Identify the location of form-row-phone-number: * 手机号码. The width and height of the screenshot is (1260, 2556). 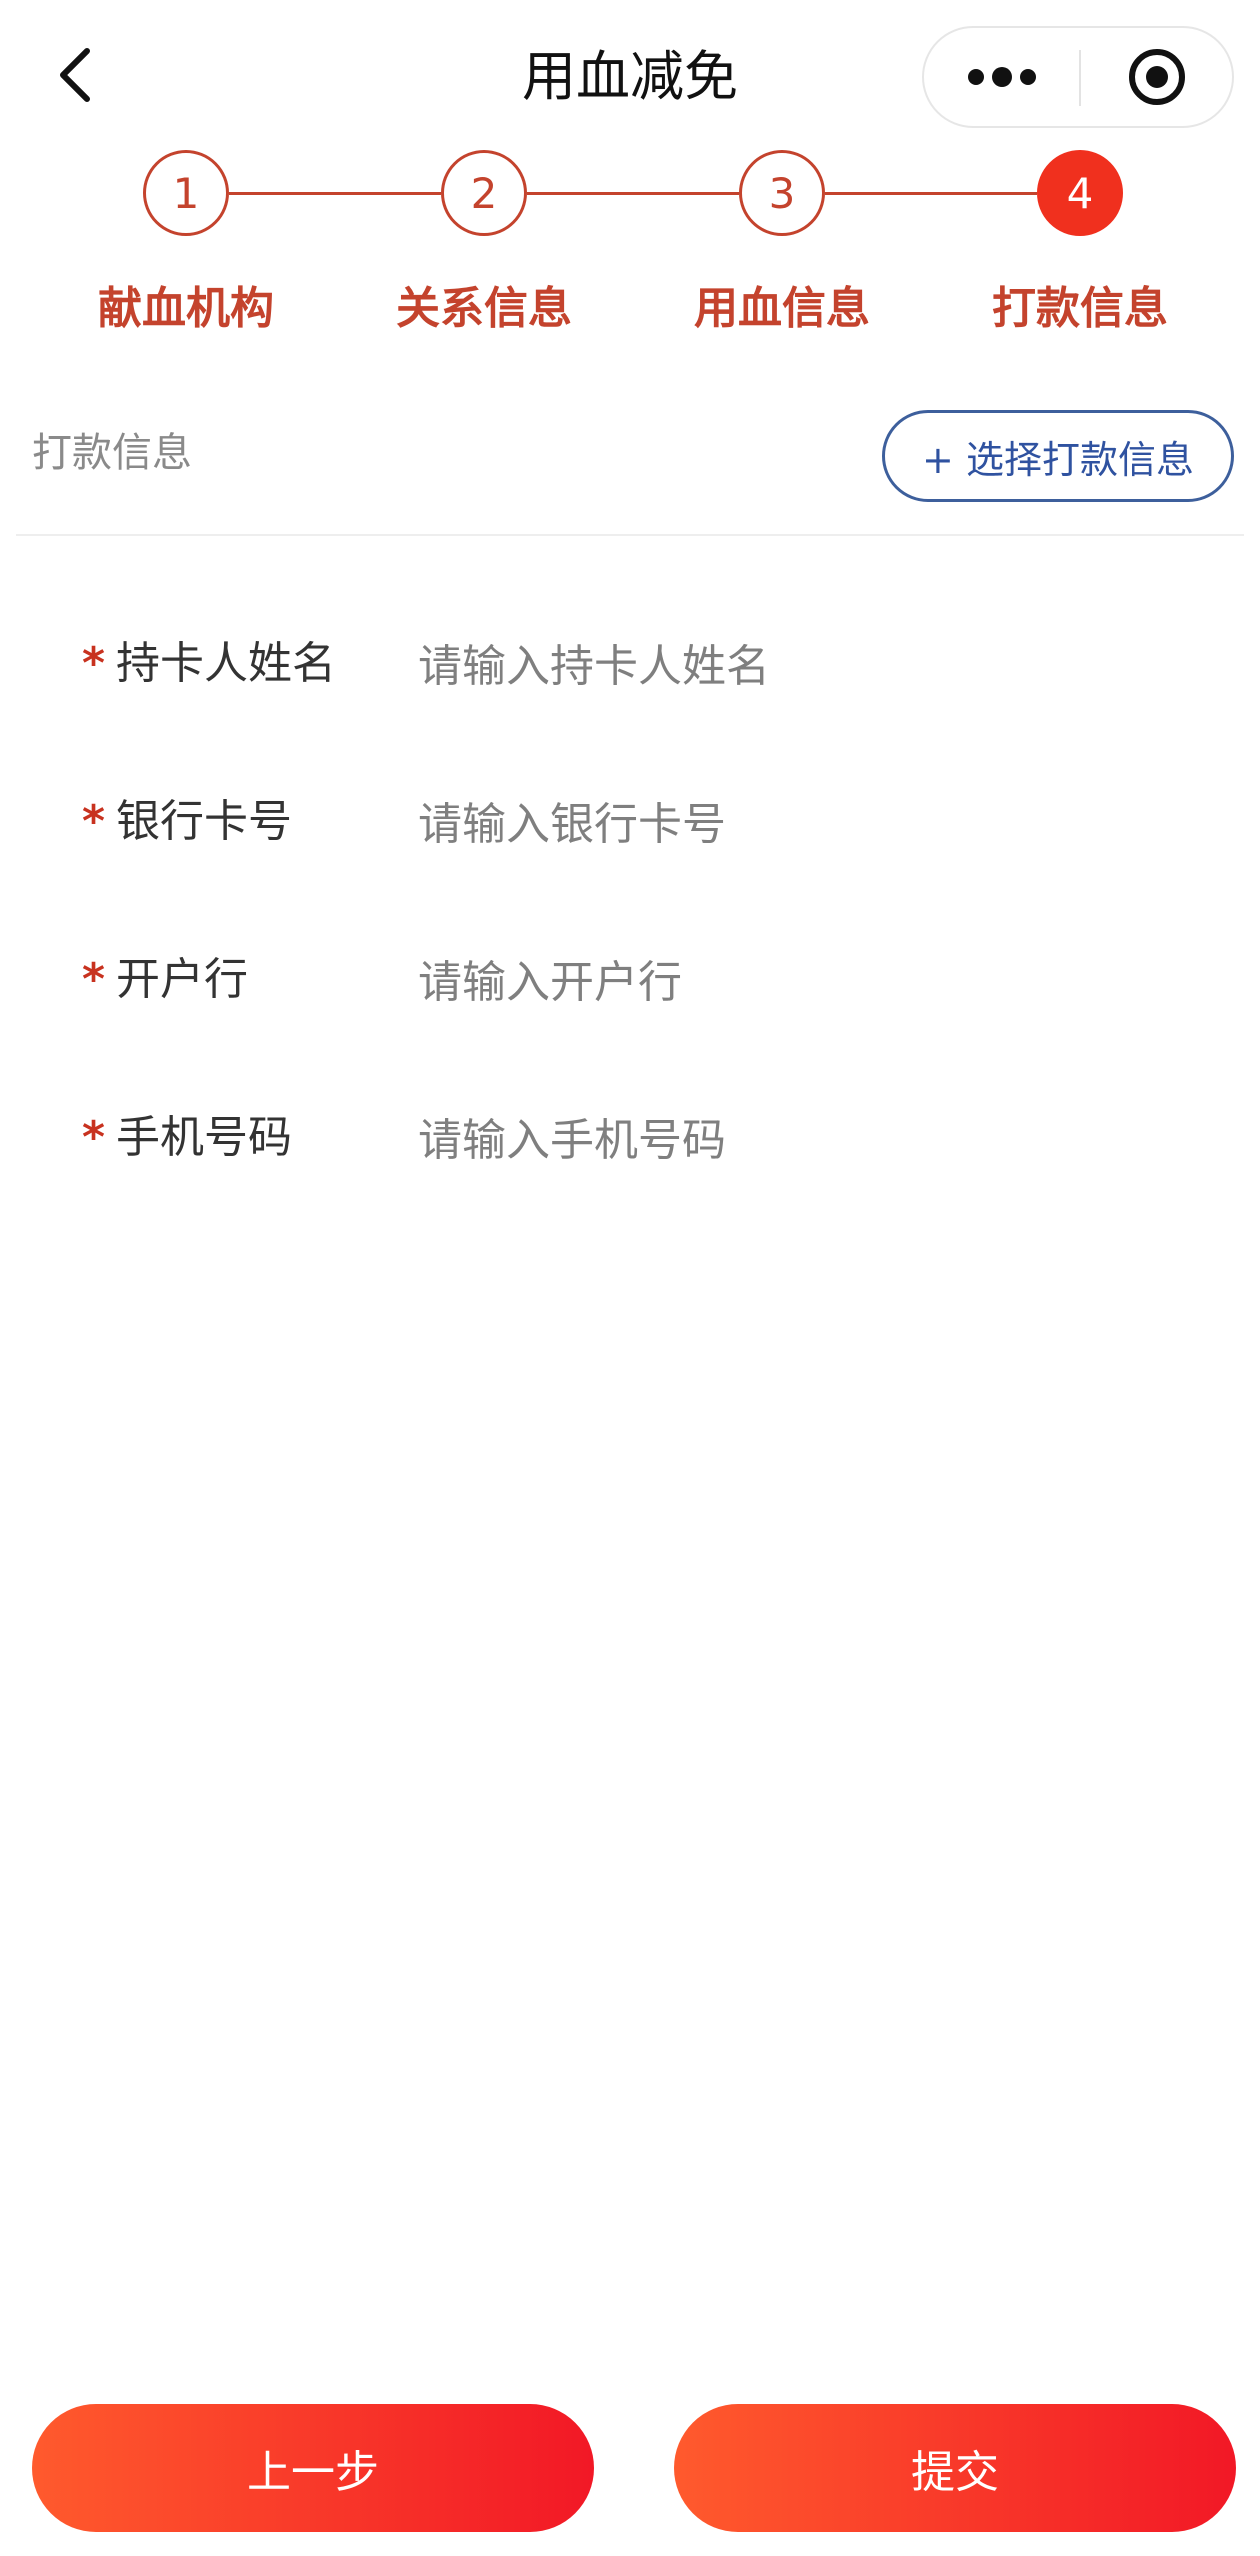
(630, 1152).